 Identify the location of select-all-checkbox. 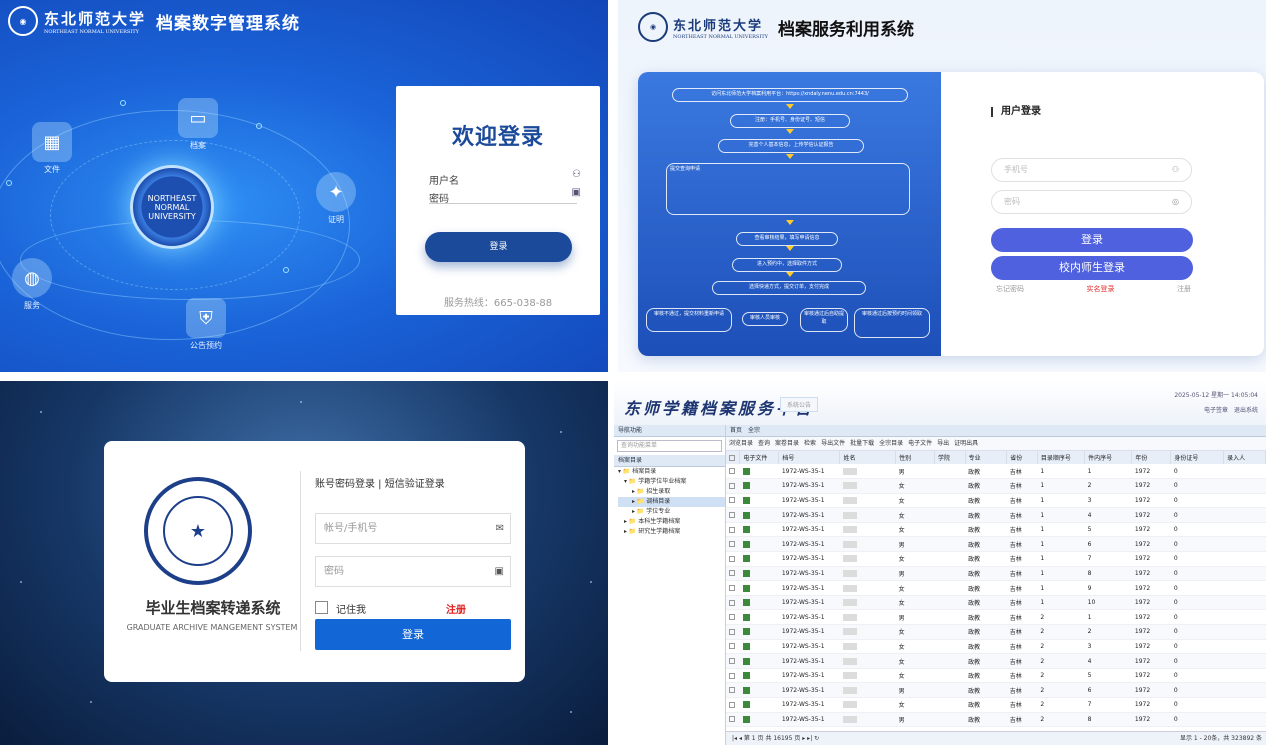
(733, 457).